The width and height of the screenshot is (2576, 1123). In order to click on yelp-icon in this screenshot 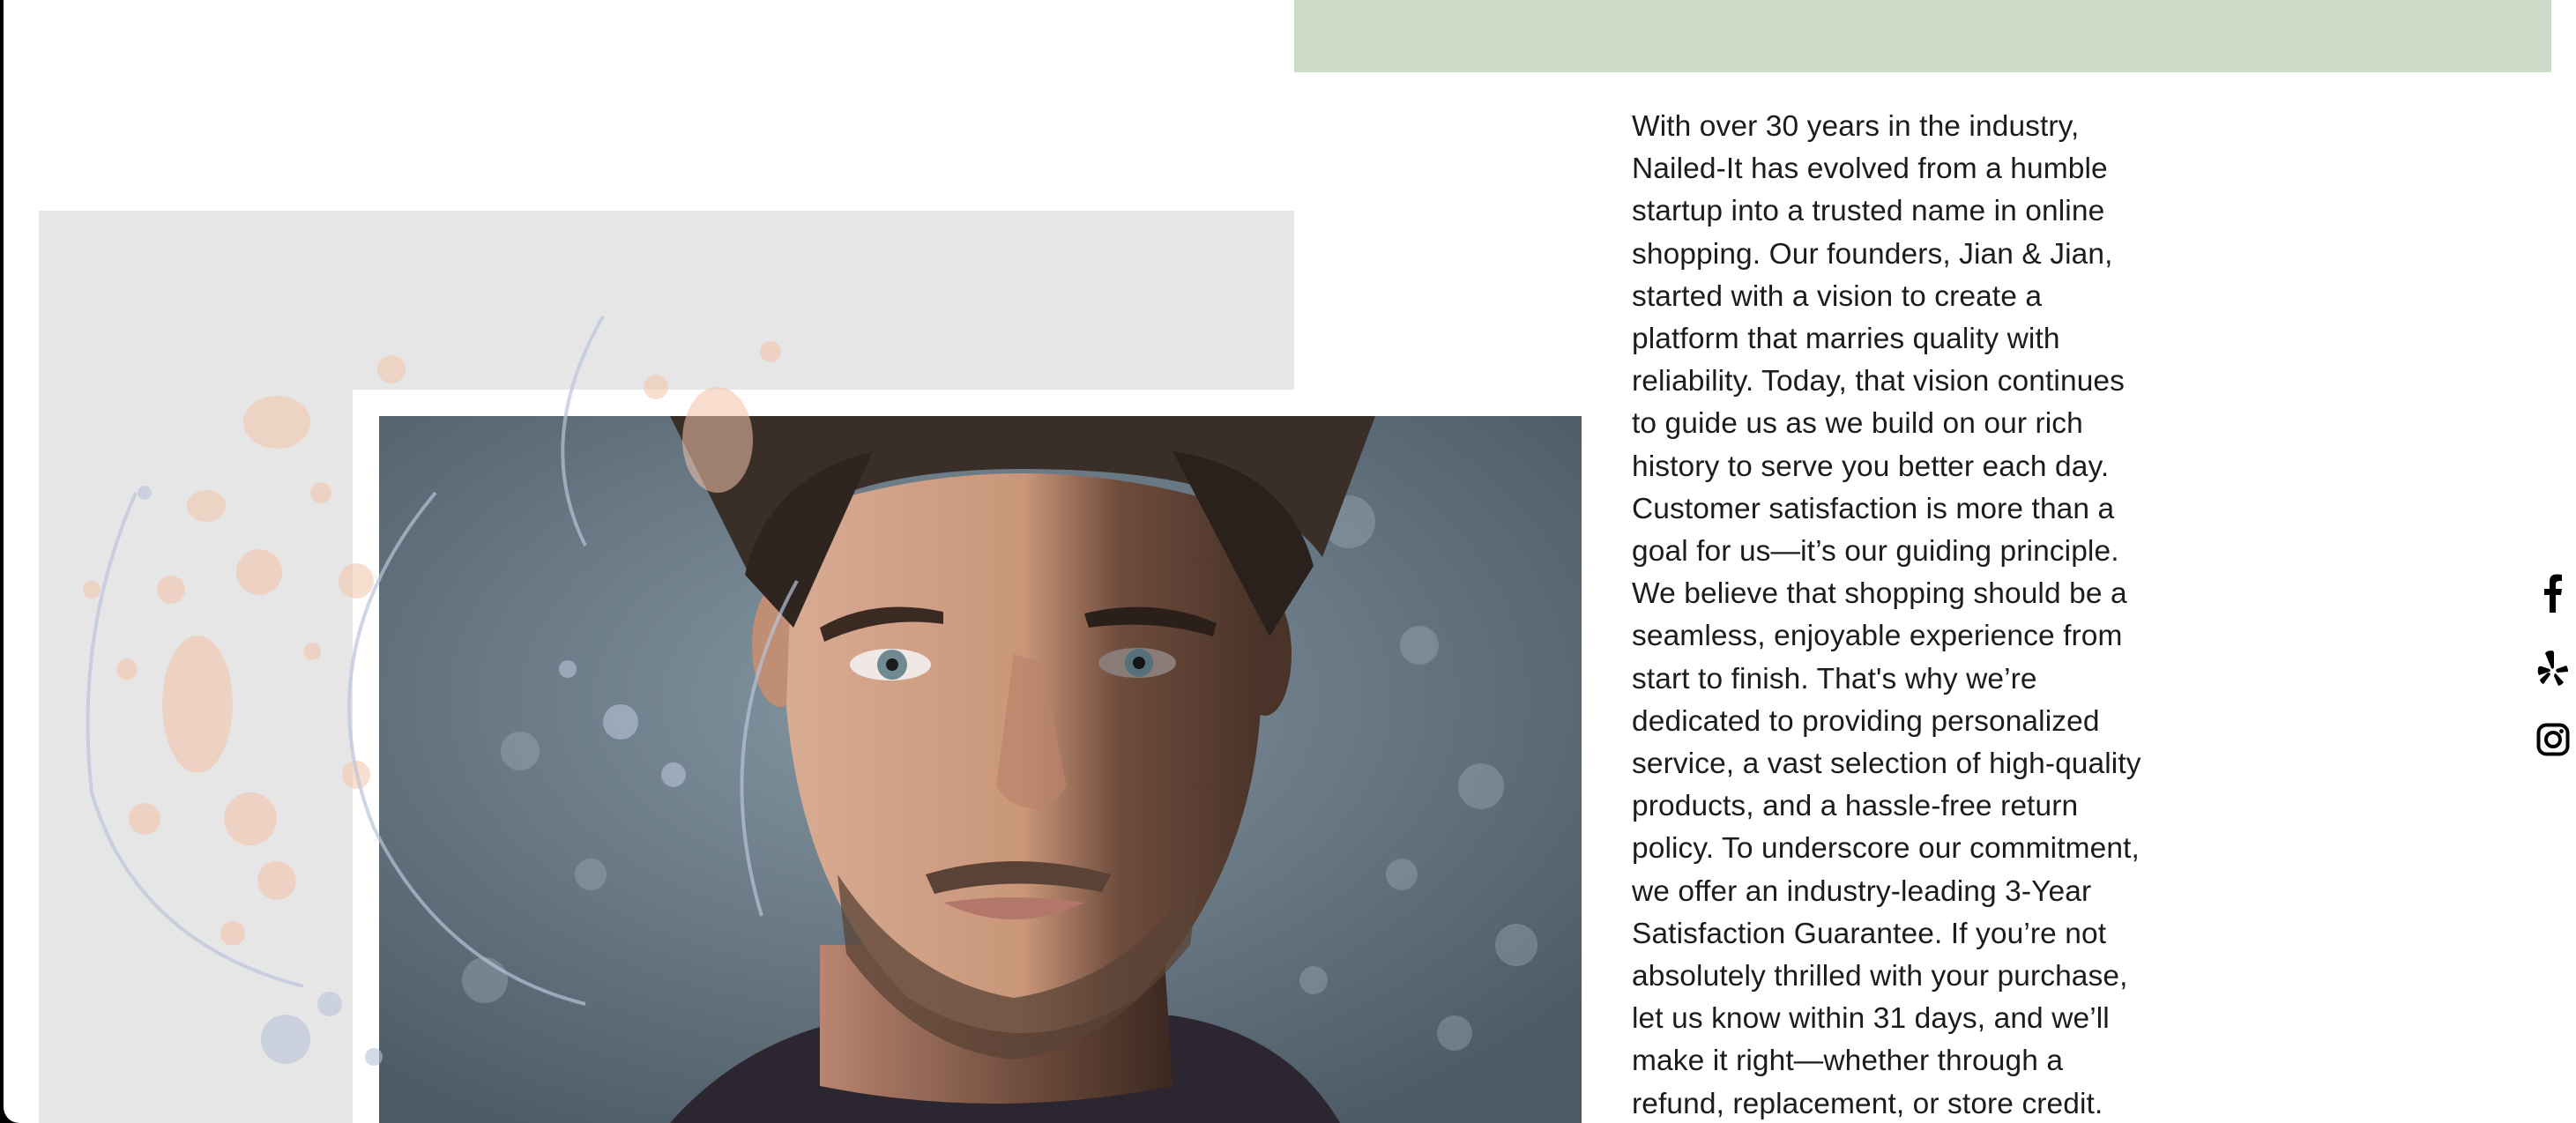, I will do `click(2552, 668)`.